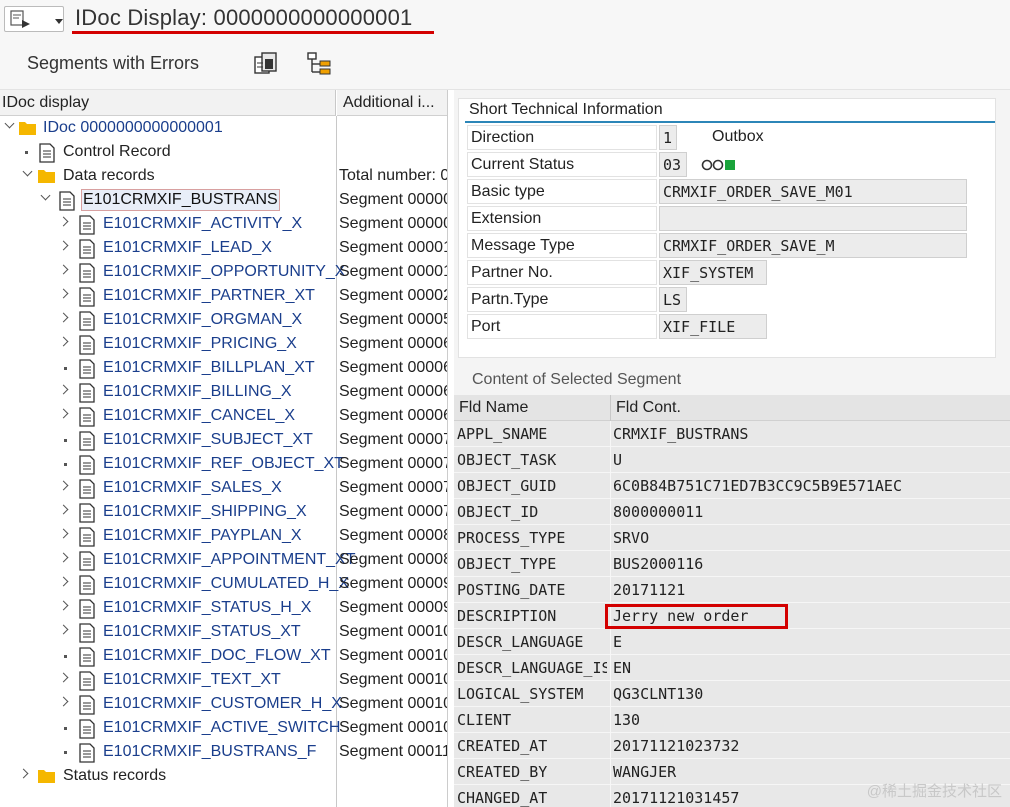 The width and height of the screenshot is (1010, 807). Describe the element at coordinates (20, 19) in the screenshot. I see `menu-icon` at that location.